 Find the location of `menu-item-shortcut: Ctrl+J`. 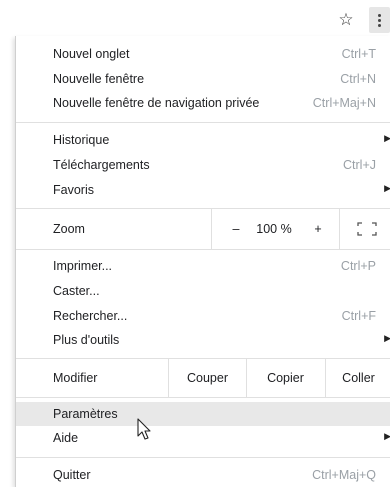

menu-item-shortcut: Ctrl+J is located at coordinates (359, 165).